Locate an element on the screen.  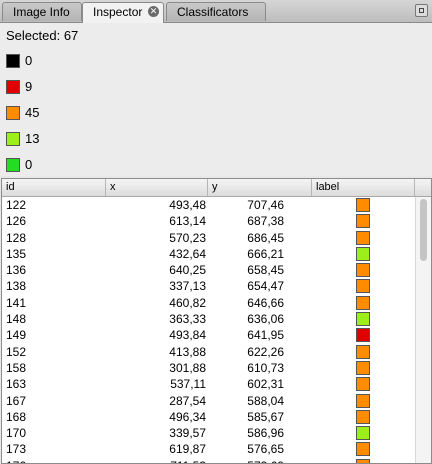
cell-x: 640,25 is located at coordinates (187, 270).